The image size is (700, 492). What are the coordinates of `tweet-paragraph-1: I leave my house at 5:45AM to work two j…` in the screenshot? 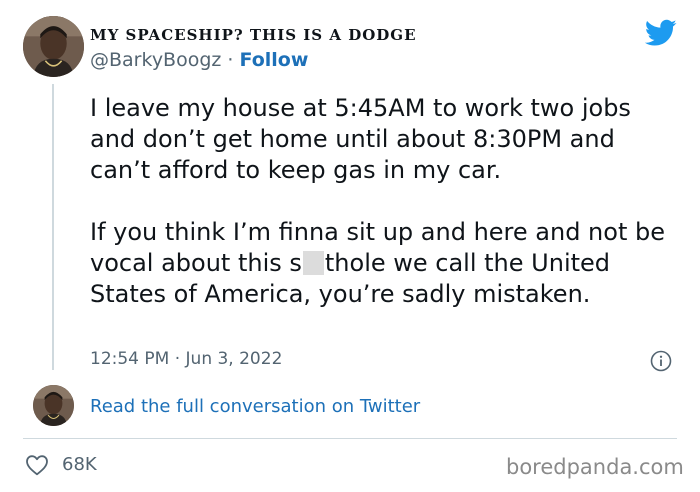 It's located at (360, 139).